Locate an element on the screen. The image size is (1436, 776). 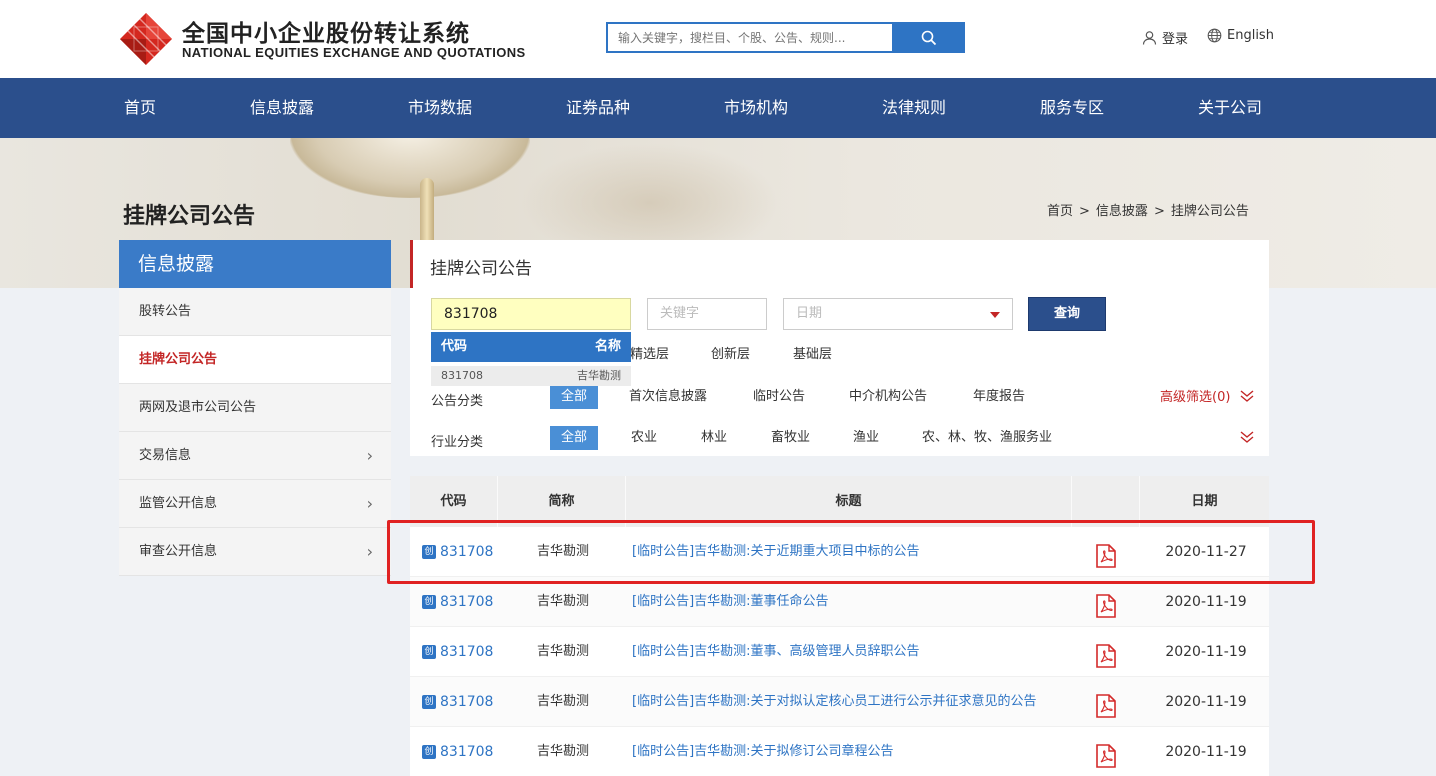
sidebar-item-label: 交易信息 is located at coordinates (165, 455).